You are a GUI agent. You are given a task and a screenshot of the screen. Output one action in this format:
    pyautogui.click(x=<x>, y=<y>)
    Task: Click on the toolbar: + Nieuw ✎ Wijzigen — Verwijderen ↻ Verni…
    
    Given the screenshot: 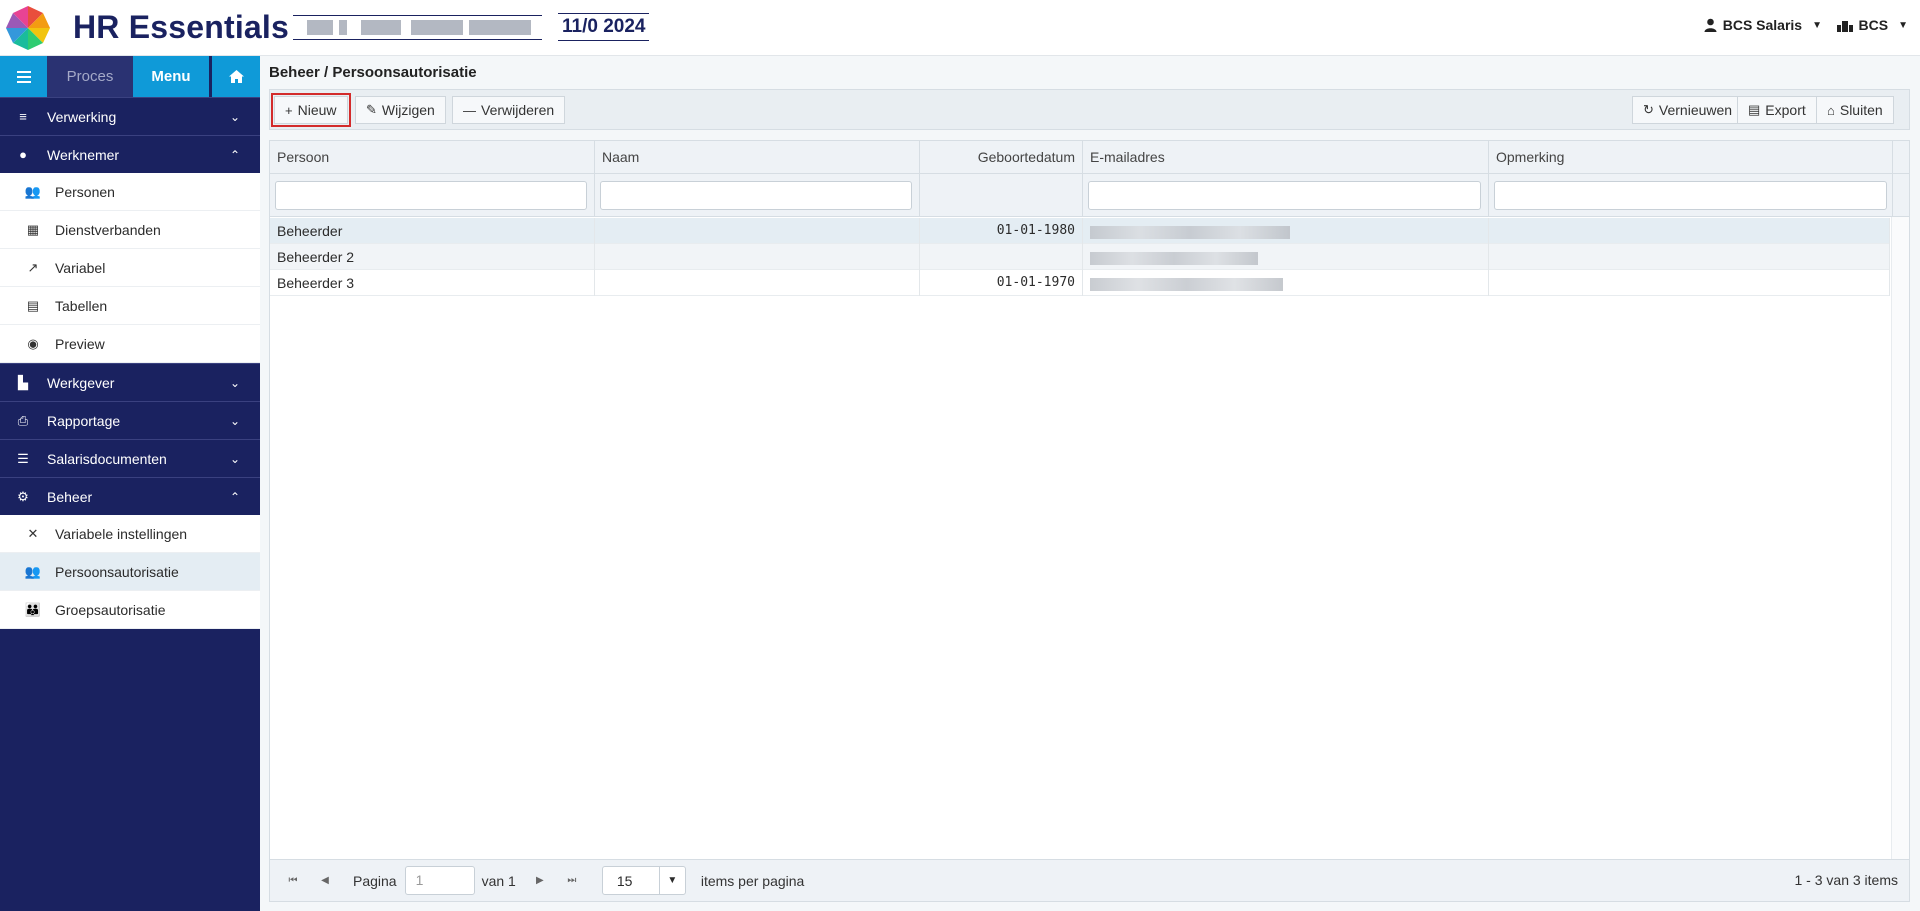 What is the action you would take?
    pyautogui.click(x=1089, y=109)
    